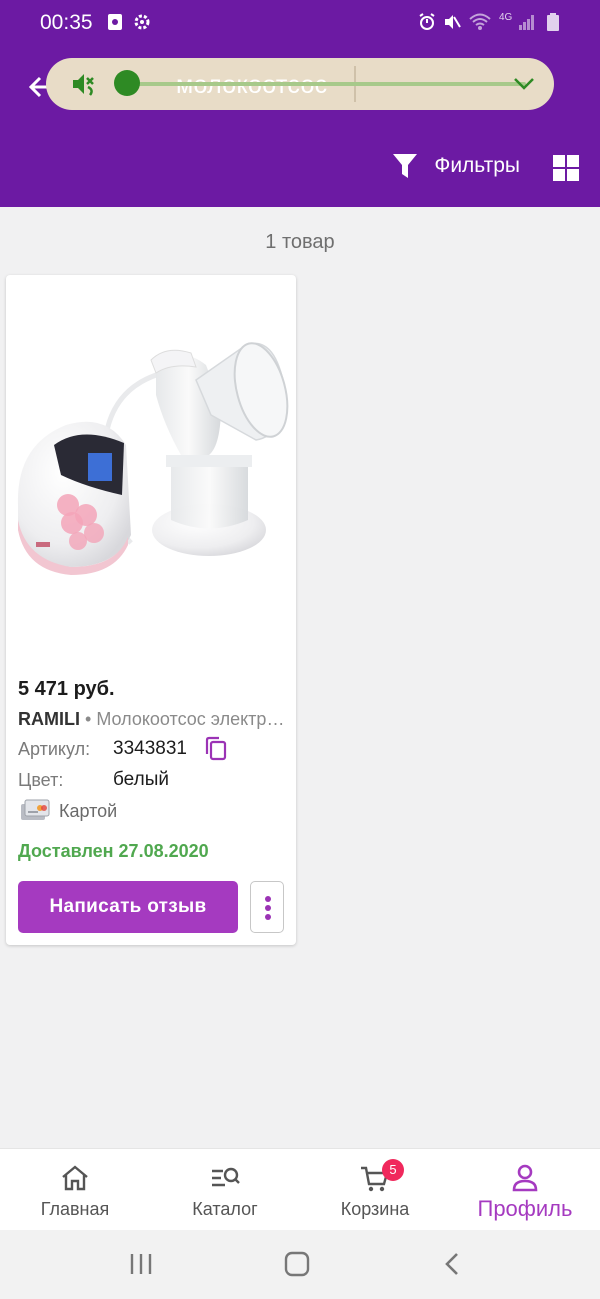 The image size is (600, 1299). What do you see at coordinates (75, 1178) in the screenshot?
I see `home-icon` at bounding box center [75, 1178].